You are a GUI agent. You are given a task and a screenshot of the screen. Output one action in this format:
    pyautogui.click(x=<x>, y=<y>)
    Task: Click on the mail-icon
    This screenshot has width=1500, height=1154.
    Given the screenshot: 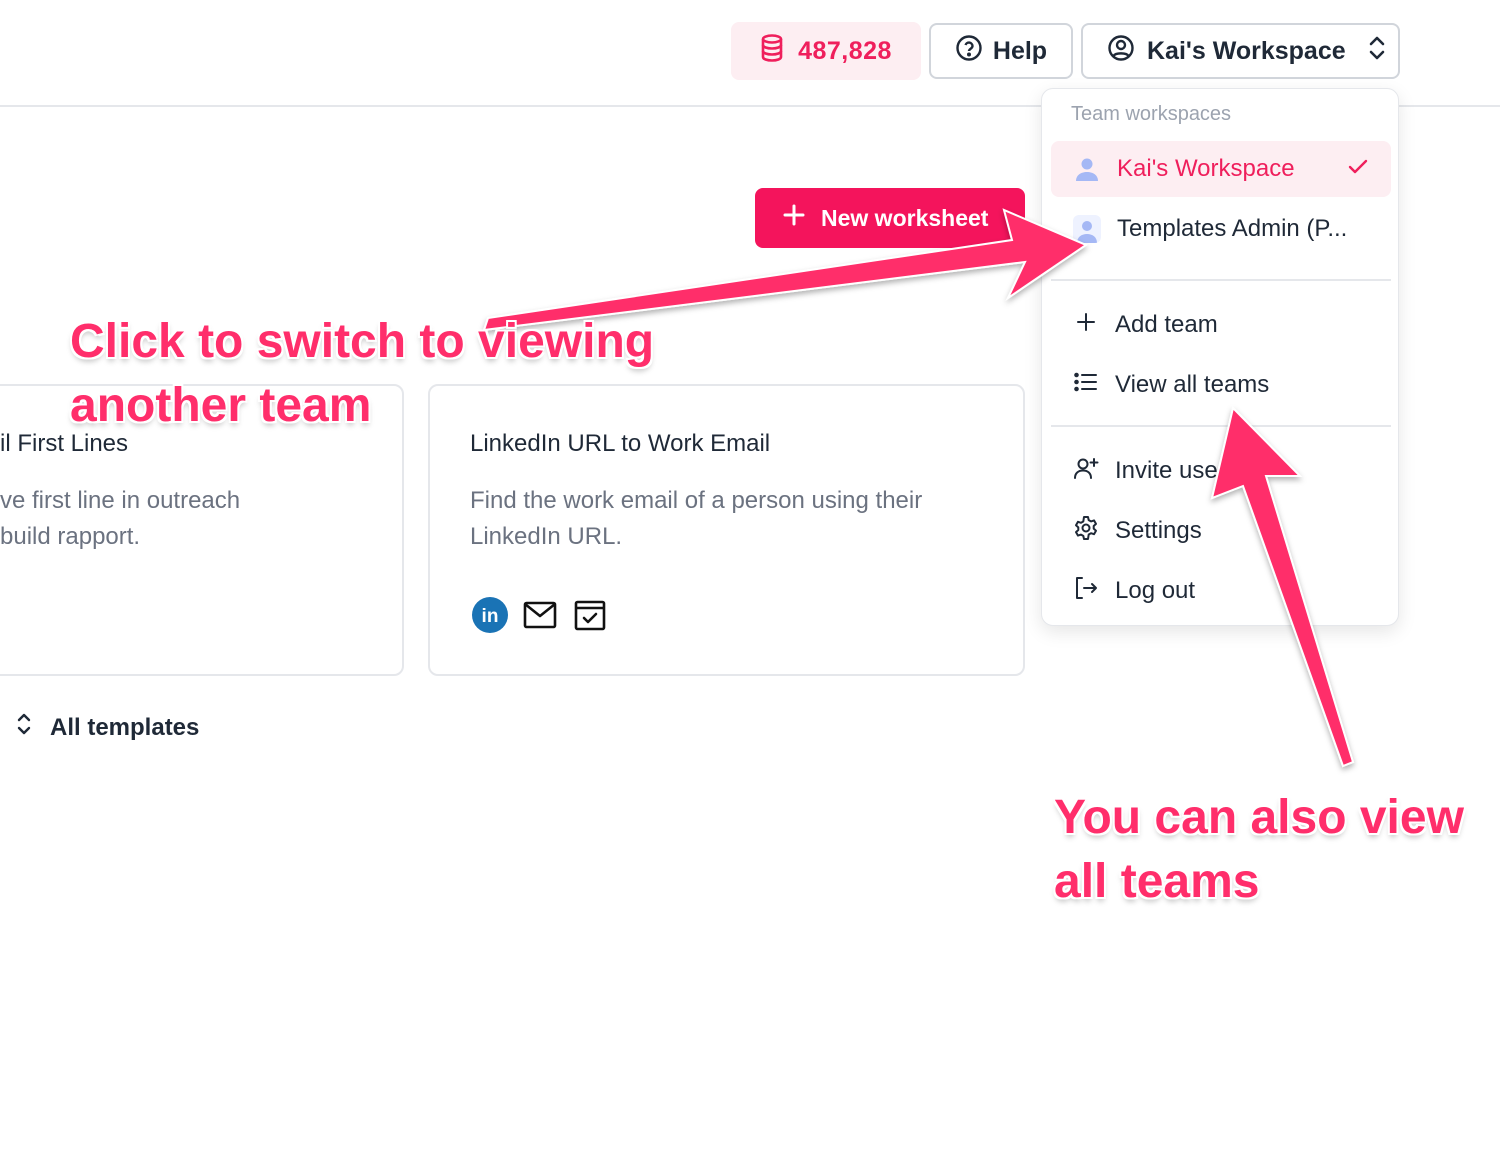 What is the action you would take?
    pyautogui.click(x=540, y=617)
    